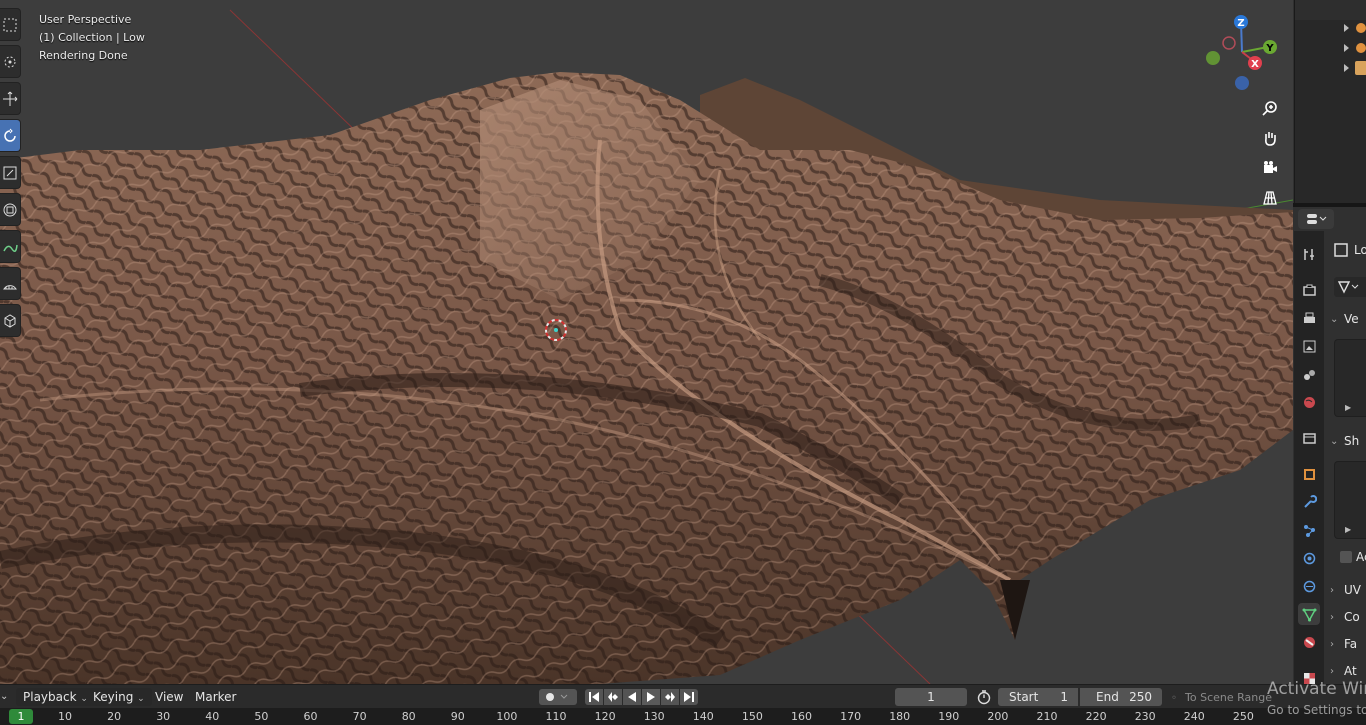  I want to click on tab-render, so click(1309, 290).